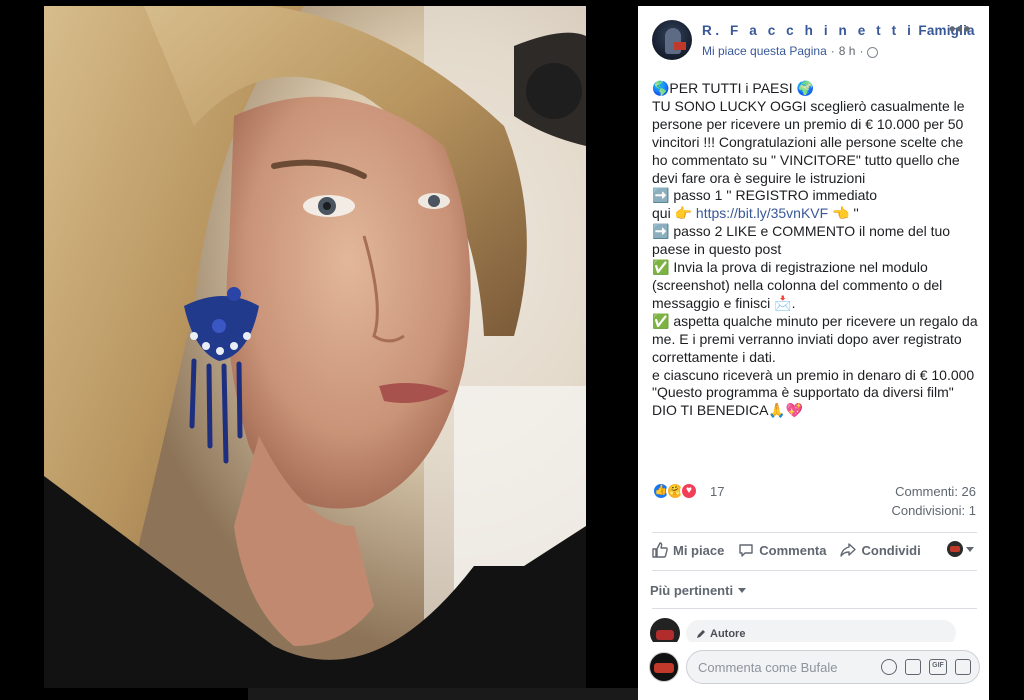  I want to click on like-page-link: Mi piace questa Pagina, so click(764, 51).